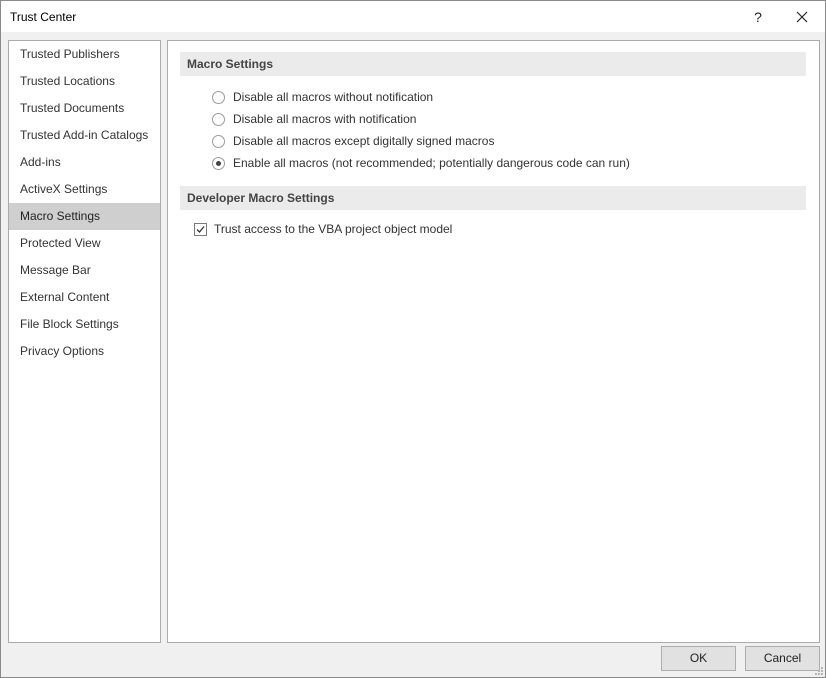  Describe the element at coordinates (84, 270) in the screenshot. I see `nav-item-message-bar: Message Bar` at that location.